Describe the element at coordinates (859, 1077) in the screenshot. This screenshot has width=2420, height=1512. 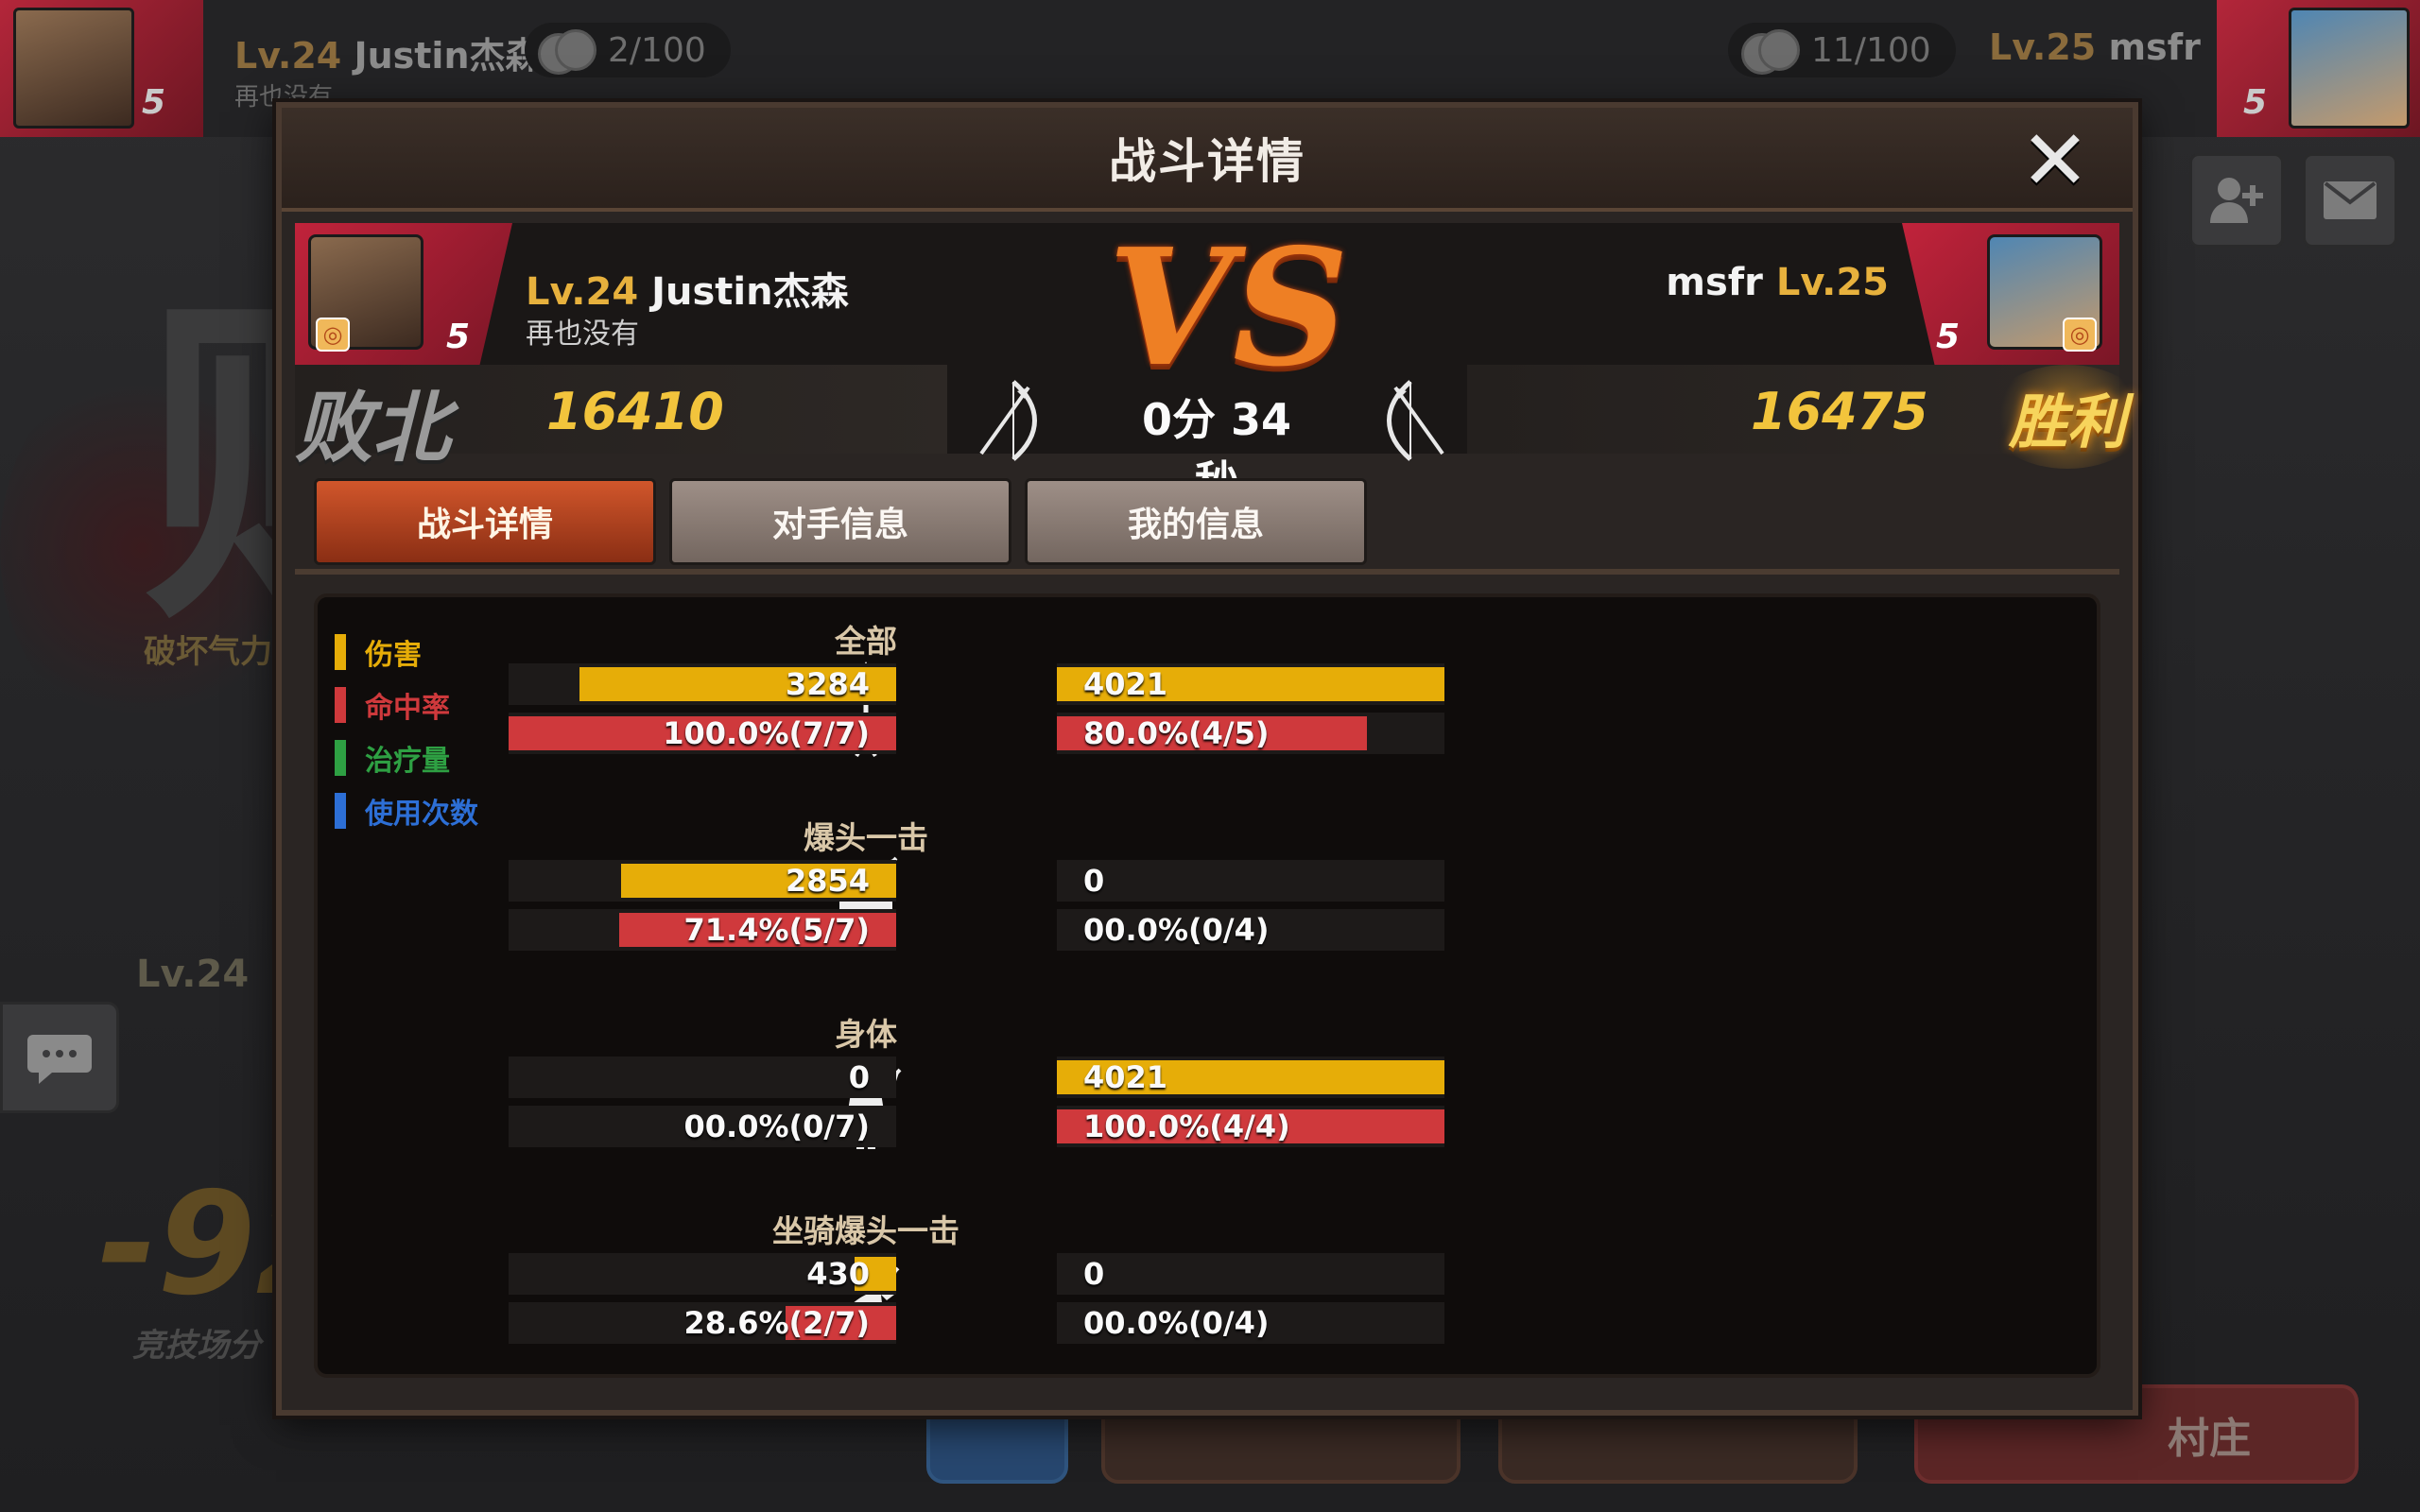
I see `left-damage-bar-value: 0` at that location.